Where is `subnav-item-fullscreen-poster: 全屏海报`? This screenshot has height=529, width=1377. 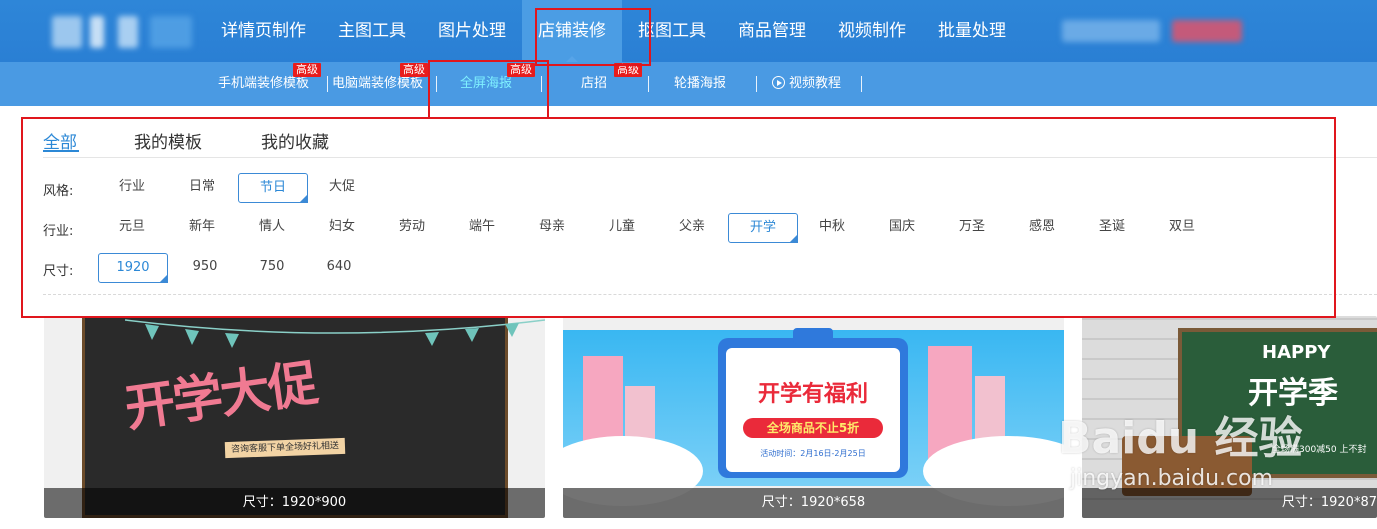 subnav-item-fullscreen-poster: 全屏海报 is located at coordinates (486, 84).